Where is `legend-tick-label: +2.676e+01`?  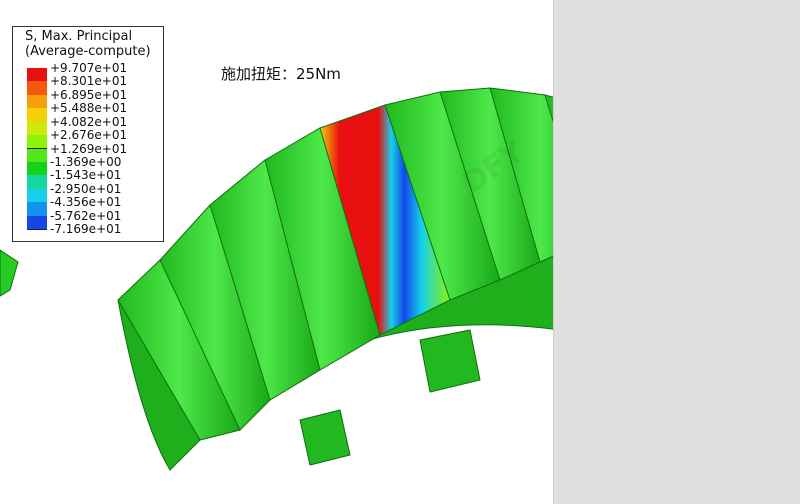 legend-tick-label: +2.676e+01 is located at coordinates (89, 135).